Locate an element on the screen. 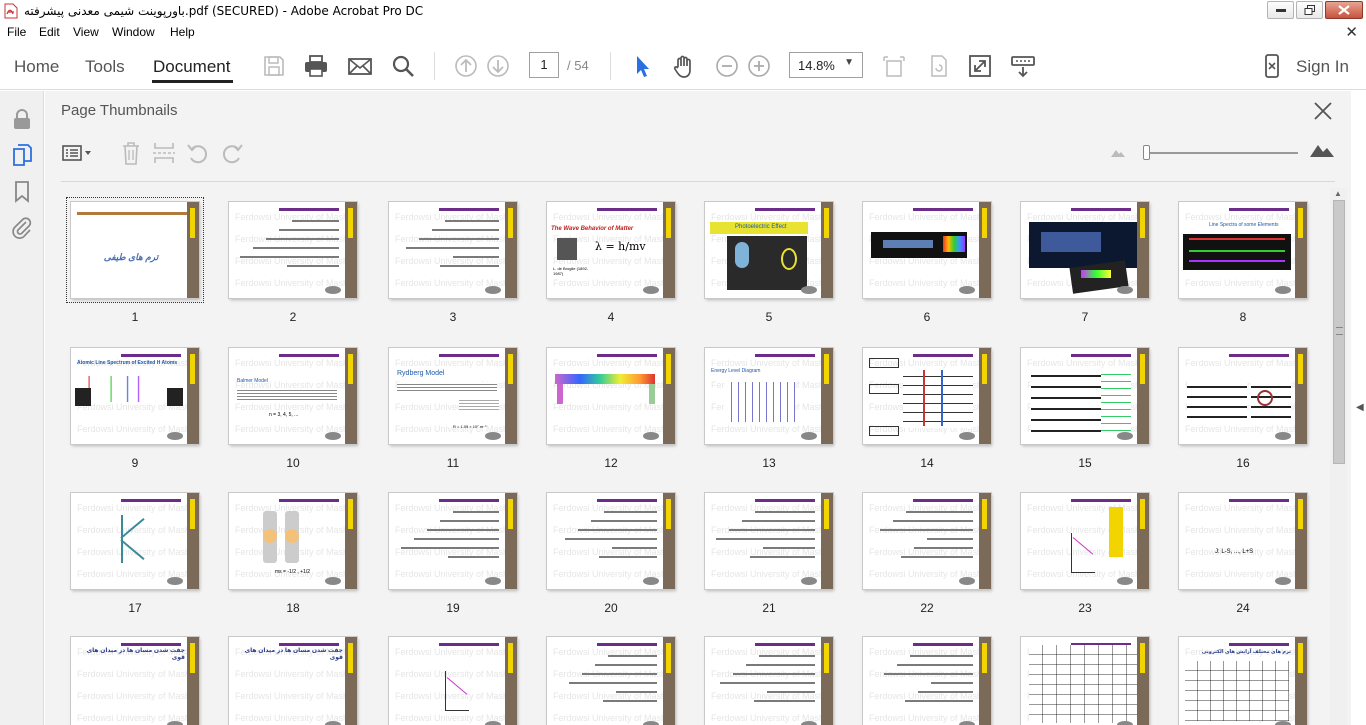  zoom-out-icon is located at coordinates (727, 66).